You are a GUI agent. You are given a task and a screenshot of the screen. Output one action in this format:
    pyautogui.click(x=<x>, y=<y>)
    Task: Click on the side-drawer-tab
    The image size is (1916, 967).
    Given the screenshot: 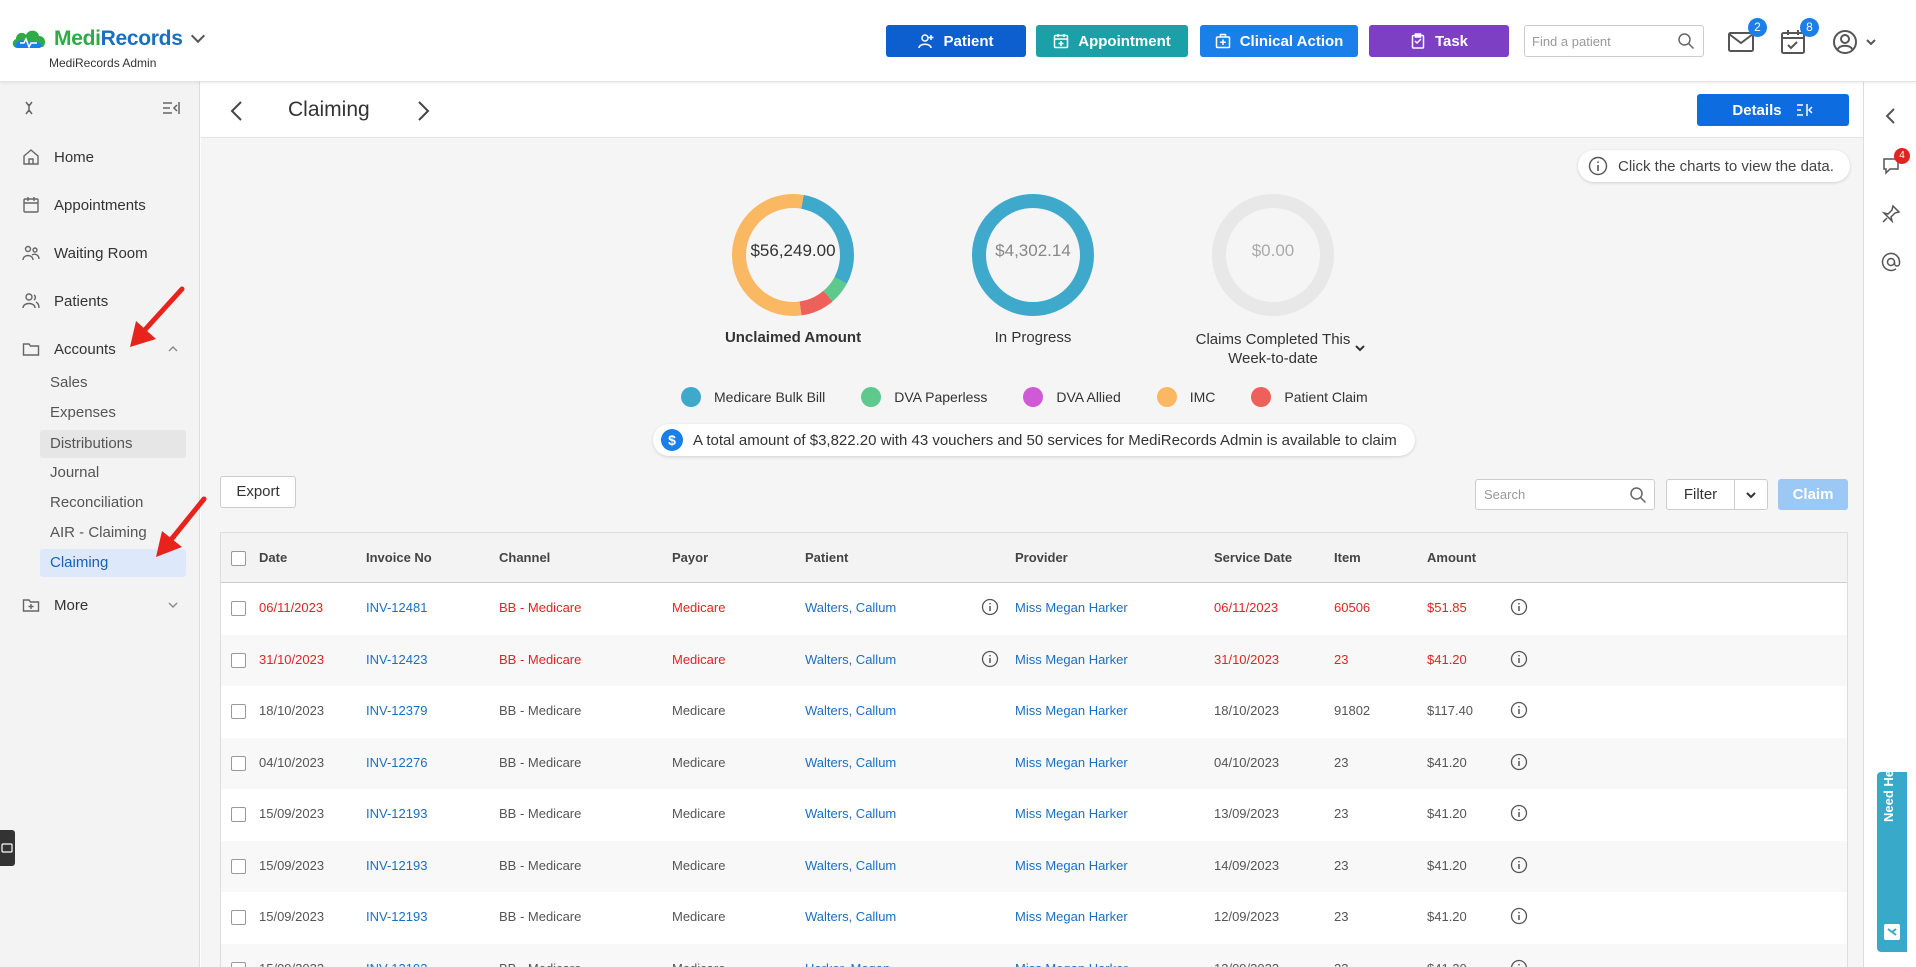 What is the action you would take?
    pyautogui.click(x=7, y=848)
    